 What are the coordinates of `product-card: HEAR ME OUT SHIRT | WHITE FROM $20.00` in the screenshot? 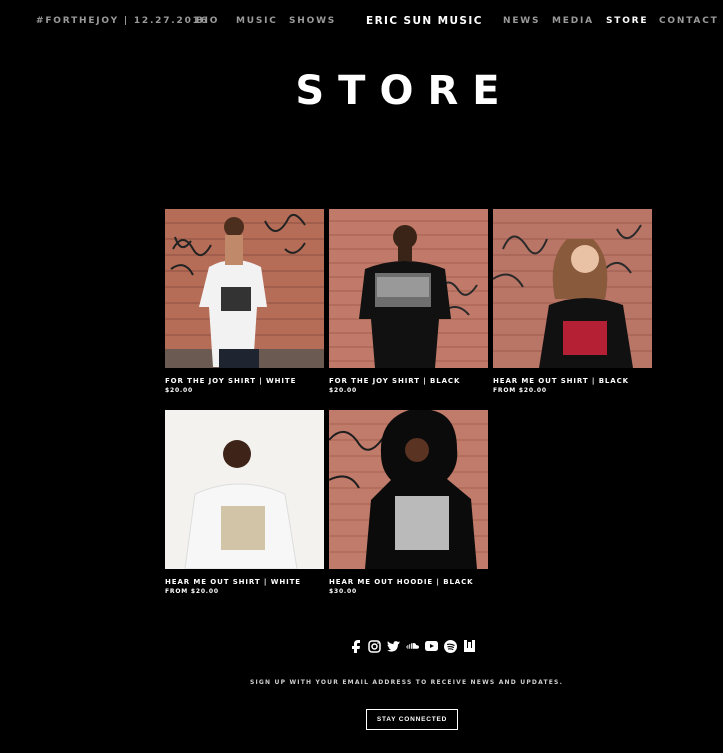 It's located at (244, 502).